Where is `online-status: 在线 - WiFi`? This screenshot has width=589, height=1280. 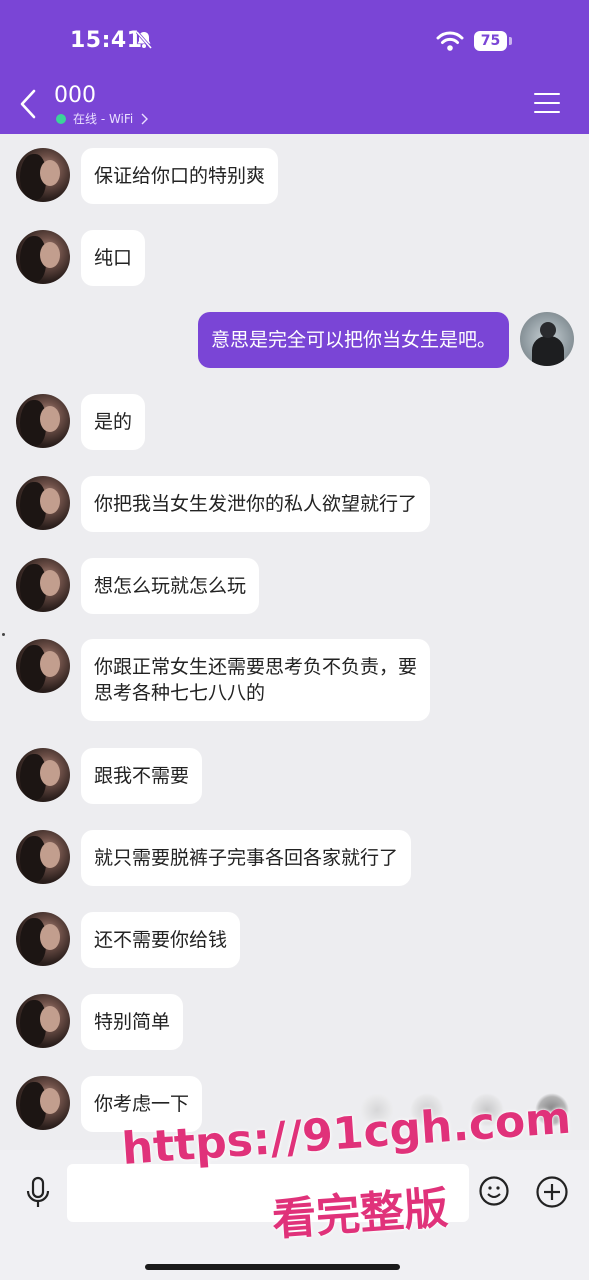
online-status: 在线 - WiFi is located at coordinates (102, 119).